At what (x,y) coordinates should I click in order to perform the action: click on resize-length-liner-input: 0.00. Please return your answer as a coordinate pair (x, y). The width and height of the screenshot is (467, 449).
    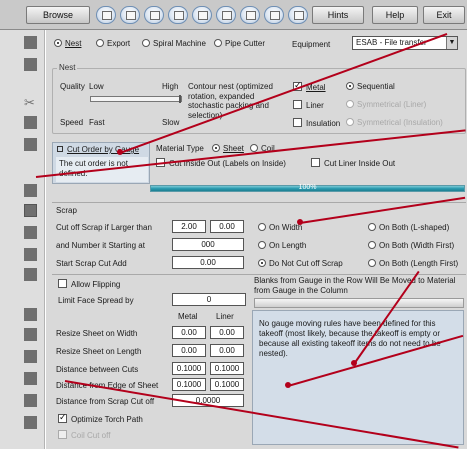
    Looking at the image, I should click on (227, 350).